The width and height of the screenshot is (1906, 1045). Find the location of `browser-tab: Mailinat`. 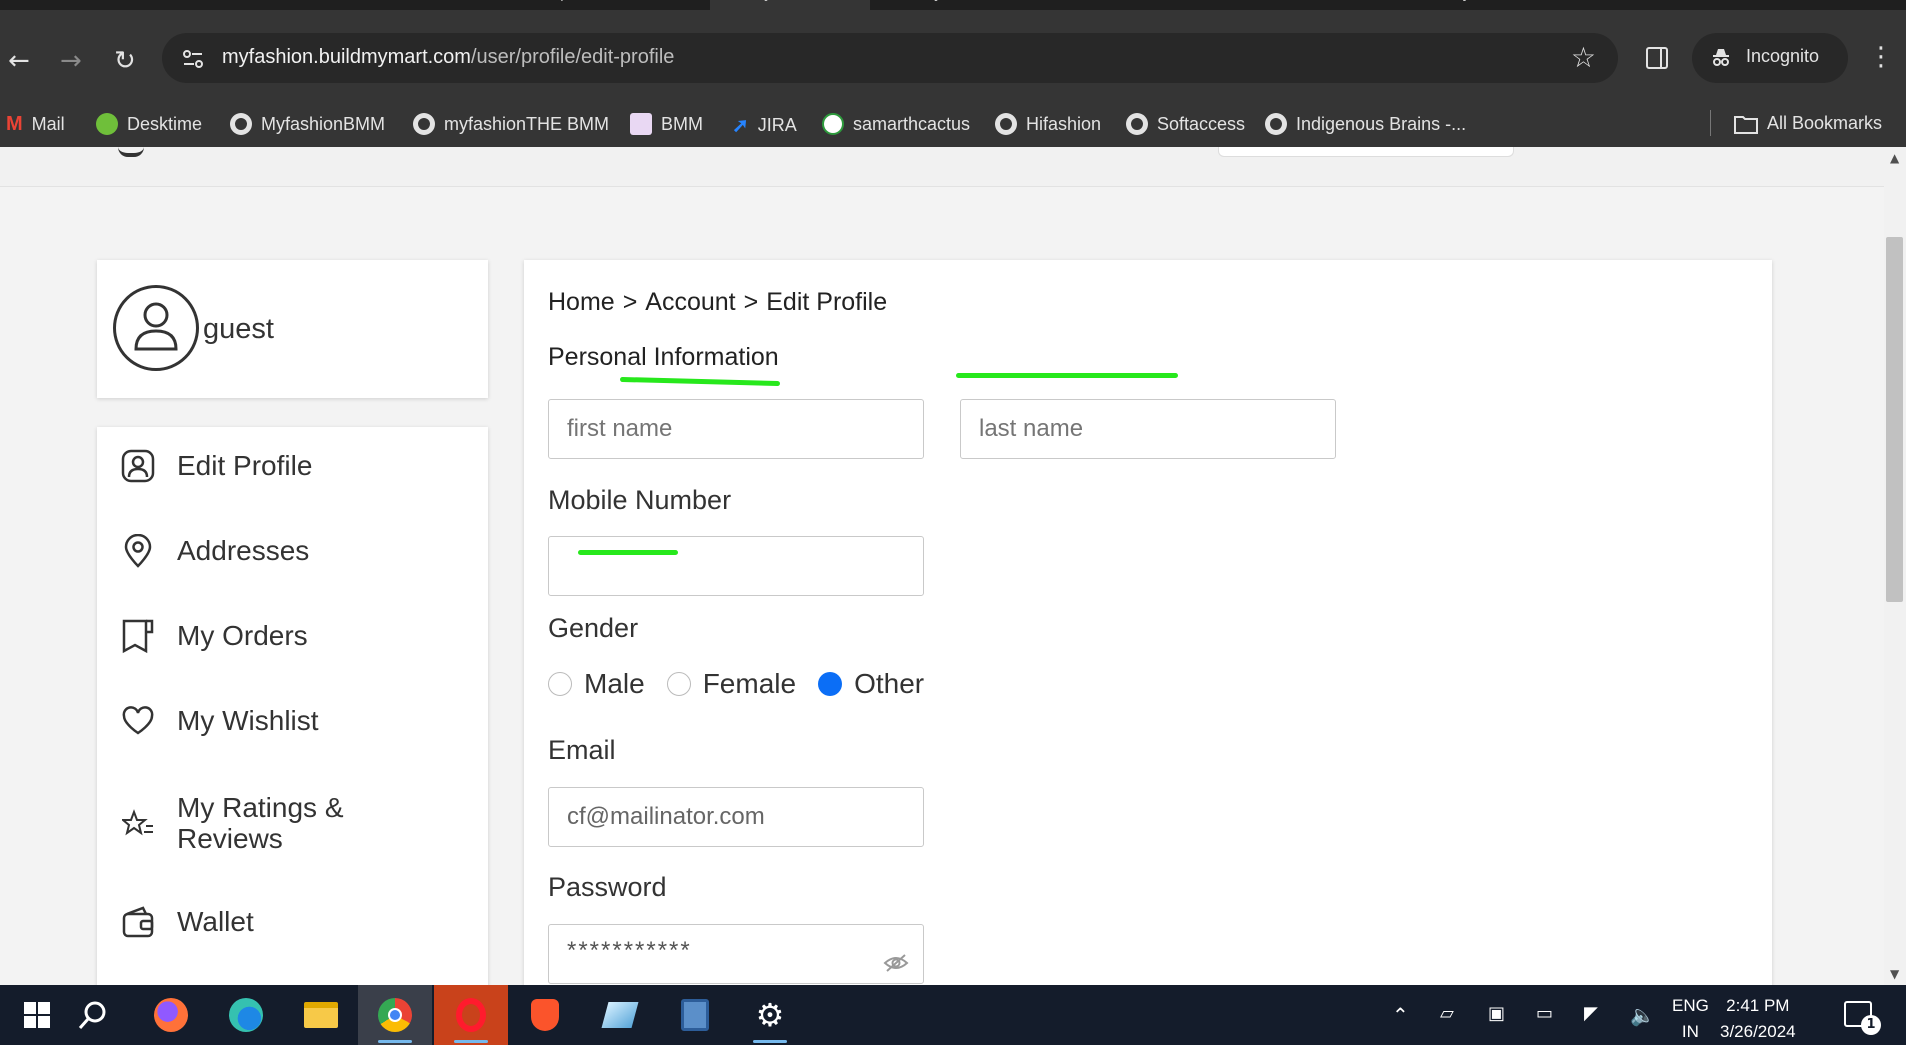

browser-tab: Mailinat is located at coordinates (1302, 5).